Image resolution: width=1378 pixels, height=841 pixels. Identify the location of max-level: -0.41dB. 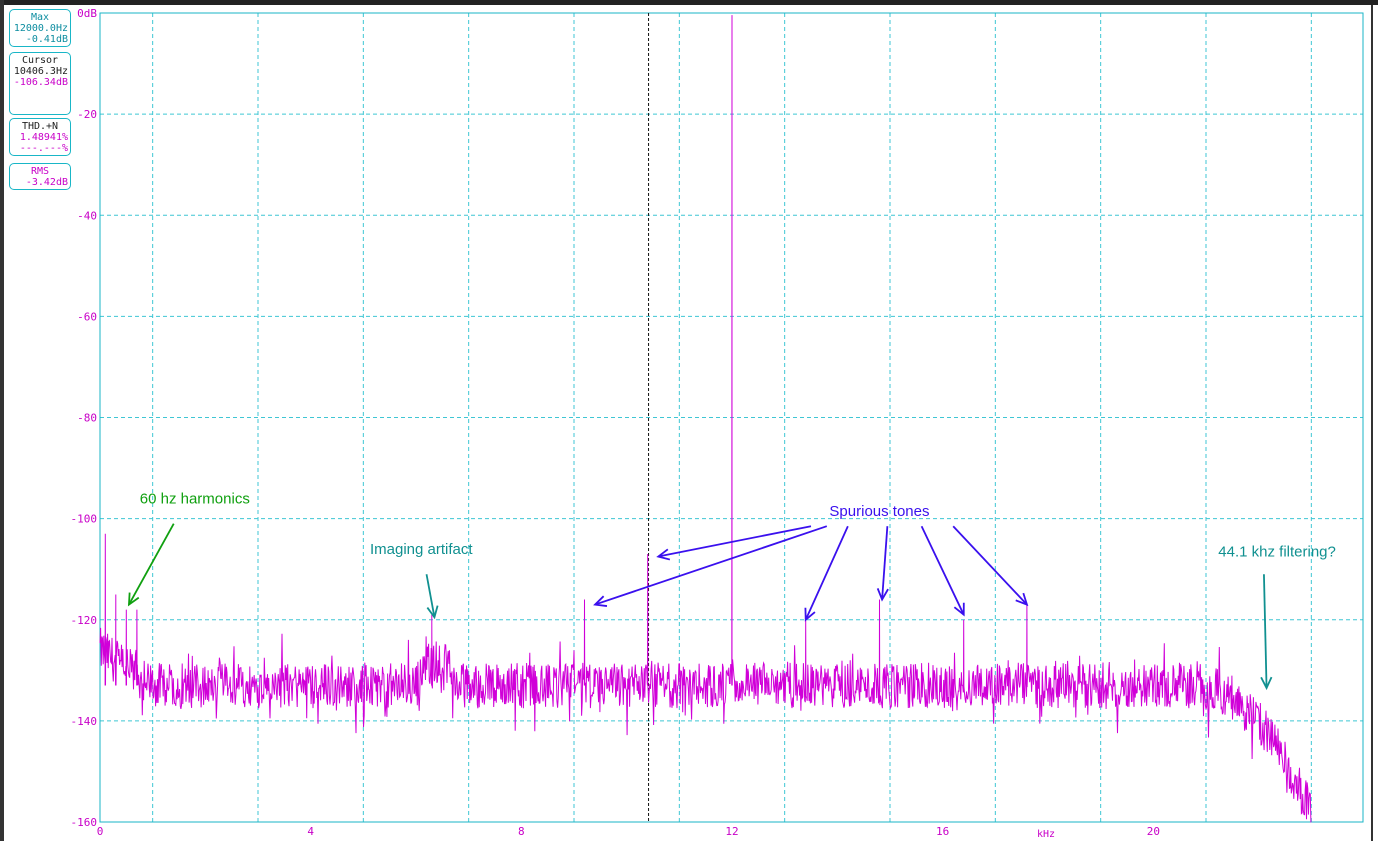
(46, 39).